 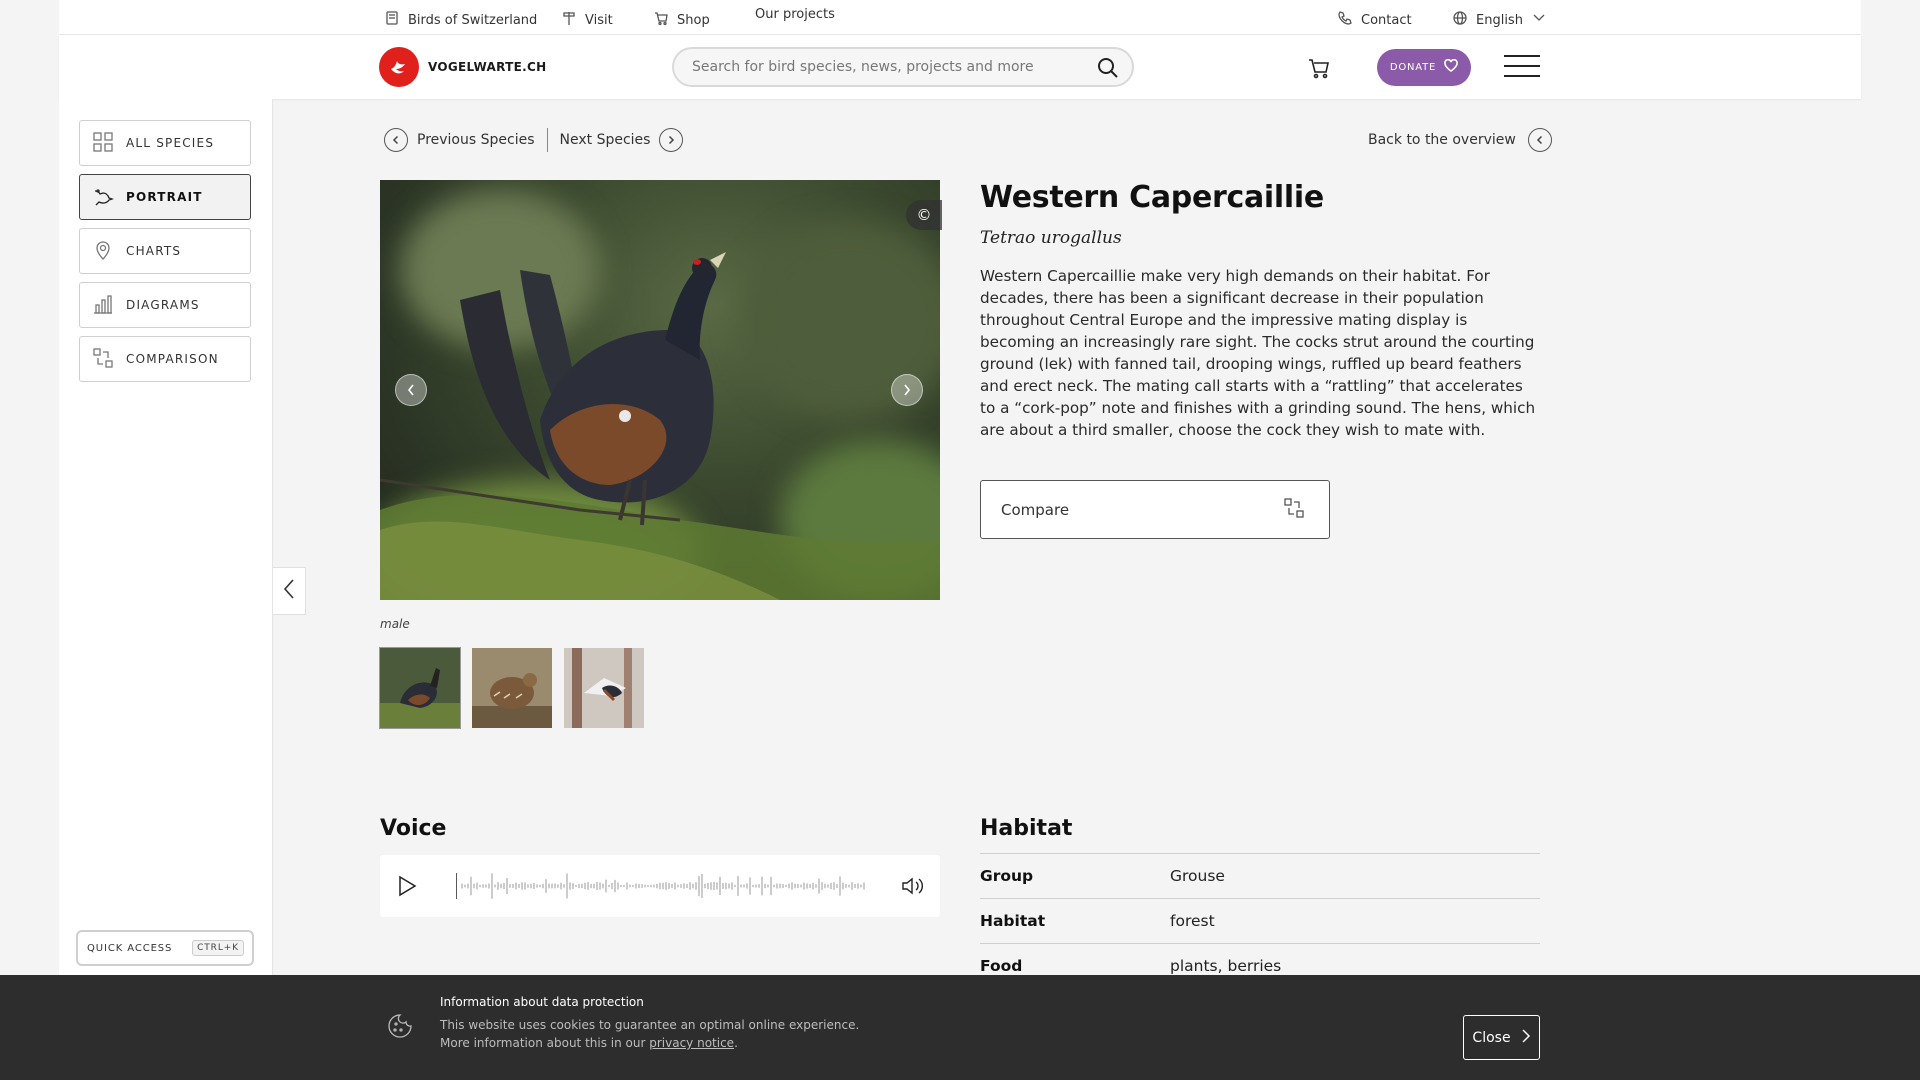 I want to click on sidebar-collapse-button, so click(x=289, y=591).